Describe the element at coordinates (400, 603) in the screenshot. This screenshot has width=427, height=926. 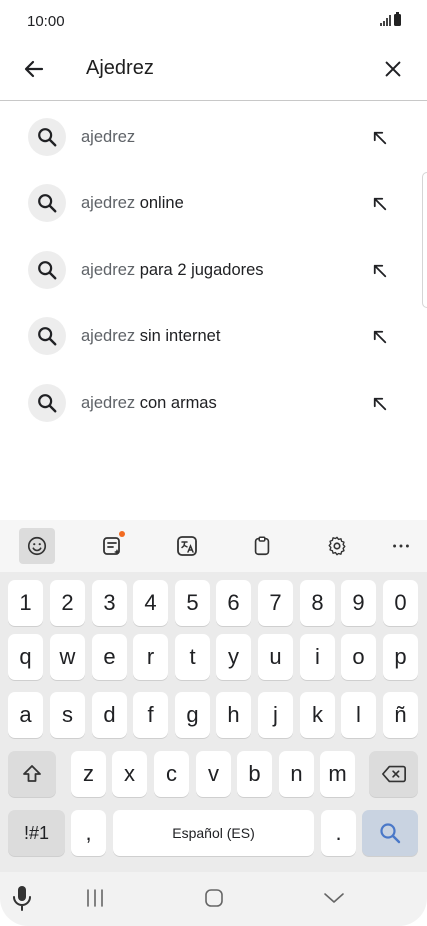
I see `key-0: 0` at that location.